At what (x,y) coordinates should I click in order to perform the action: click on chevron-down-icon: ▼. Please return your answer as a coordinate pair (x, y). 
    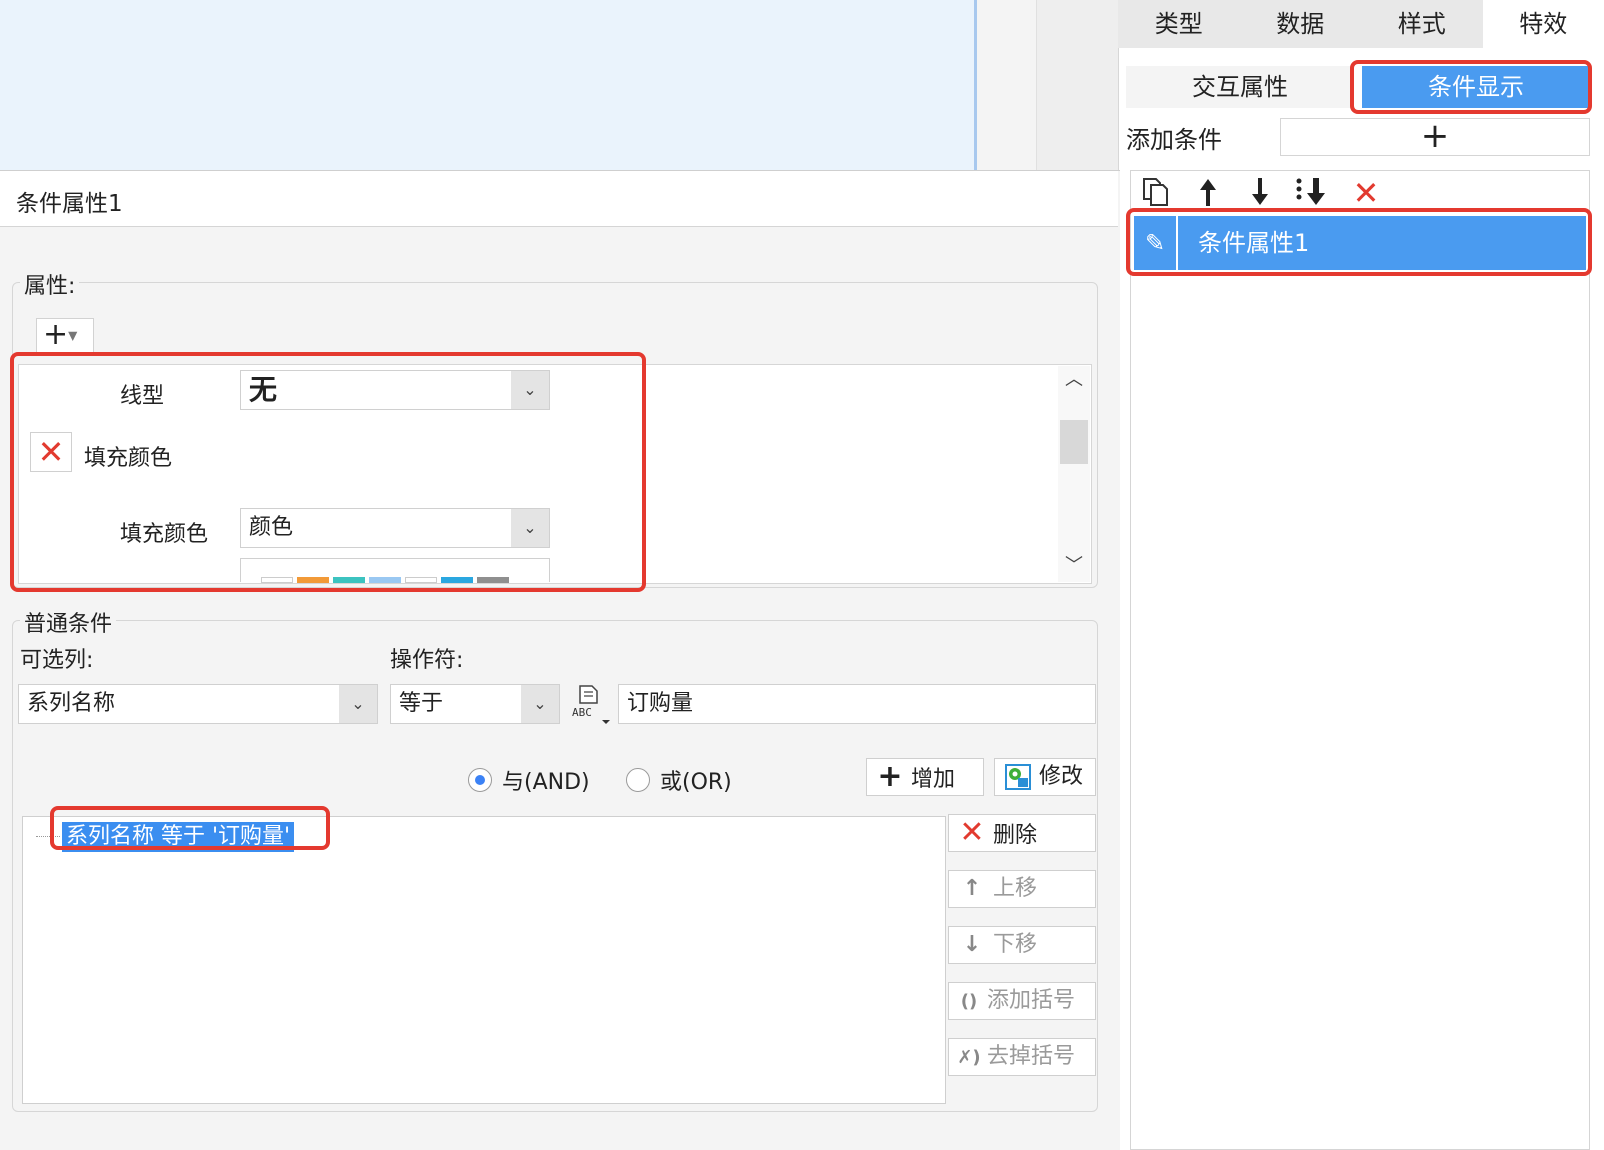
    Looking at the image, I should click on (73, 335).